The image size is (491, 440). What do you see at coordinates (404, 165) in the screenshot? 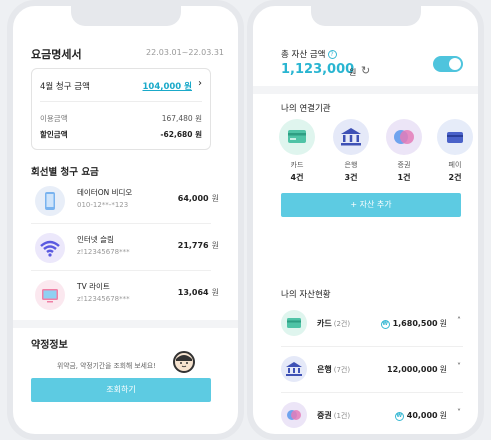
I see `institution-name: 증권` at bounding box center [404, 165].